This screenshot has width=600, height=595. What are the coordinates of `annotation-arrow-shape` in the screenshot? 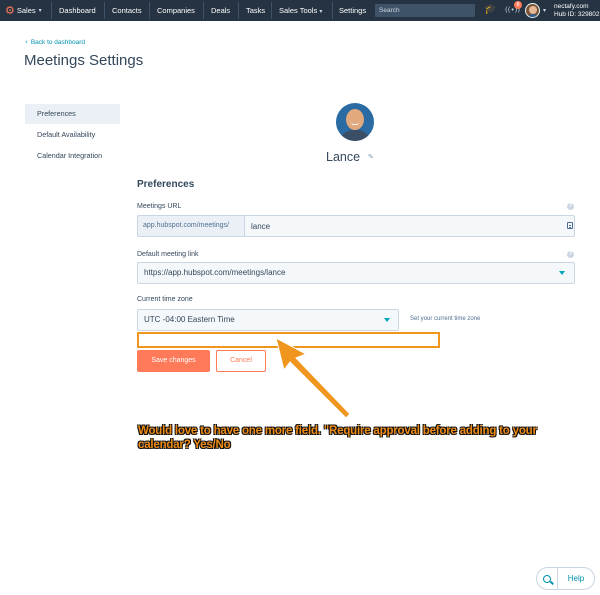 It's located at (313, 378).